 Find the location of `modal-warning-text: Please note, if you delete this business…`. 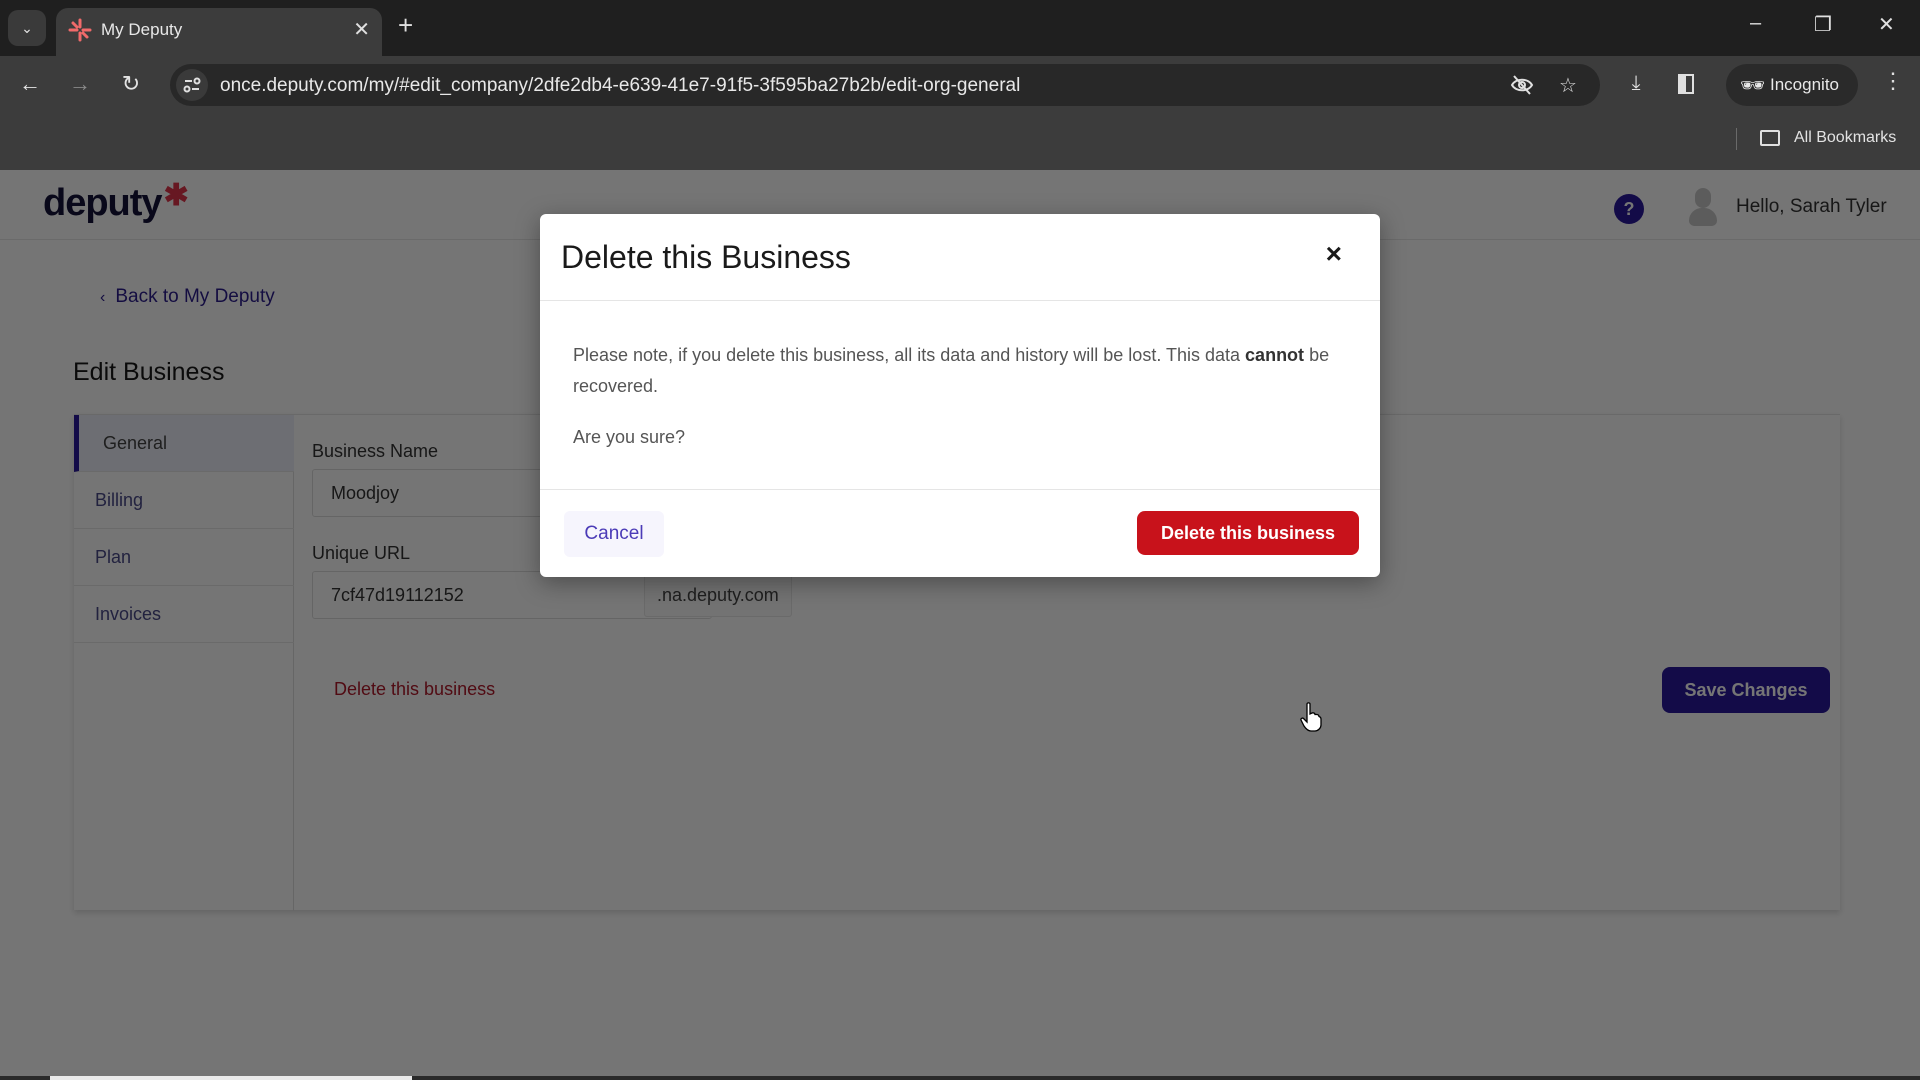

modal-warning-text: Please note, if you delete this business… is located at coordinates (951, 370).